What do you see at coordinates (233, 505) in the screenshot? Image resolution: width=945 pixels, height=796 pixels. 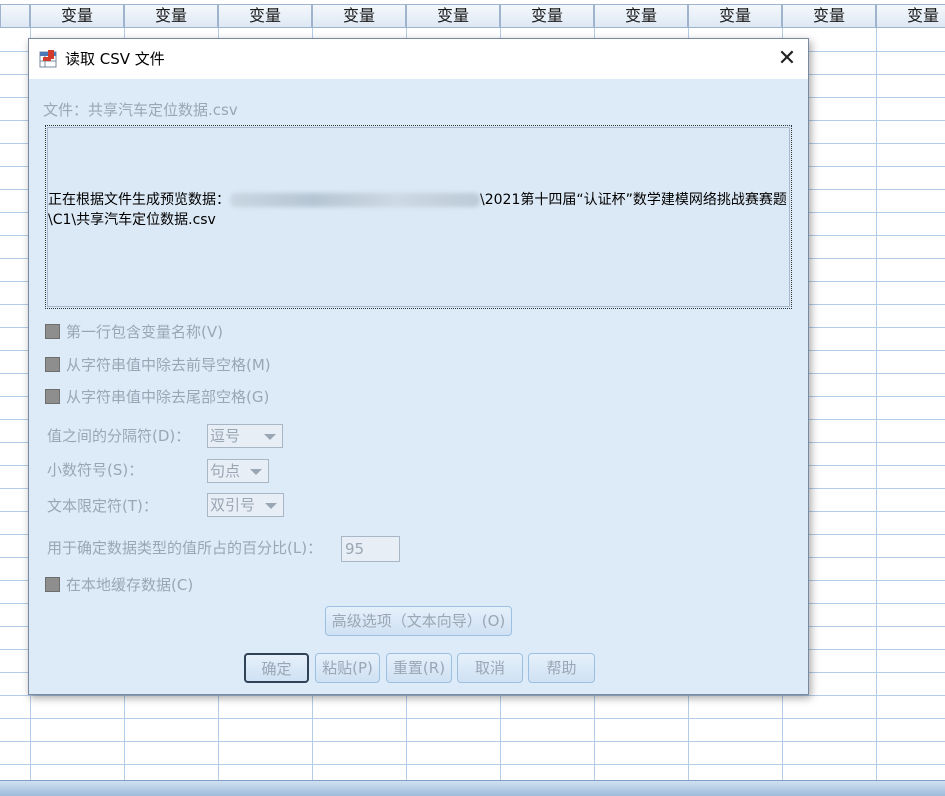 I see `text-qualifier-value: 双引号` at bounding box center [233, 505].